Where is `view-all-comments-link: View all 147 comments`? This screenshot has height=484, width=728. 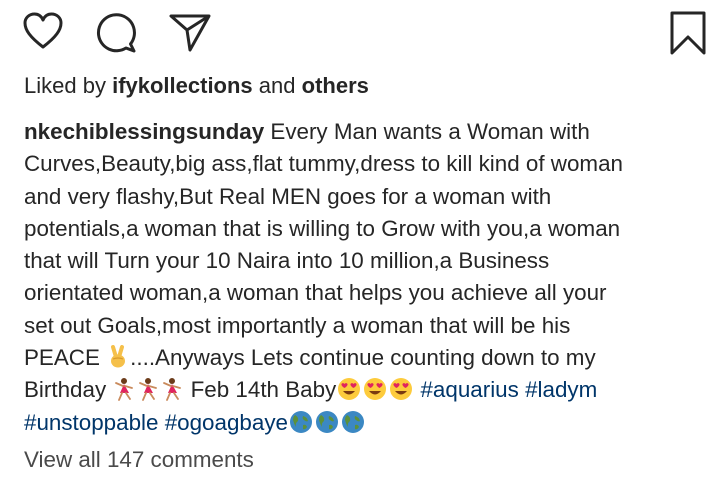
view-all-comments-link: View all 147 comments is located at coordinates (139, 460).